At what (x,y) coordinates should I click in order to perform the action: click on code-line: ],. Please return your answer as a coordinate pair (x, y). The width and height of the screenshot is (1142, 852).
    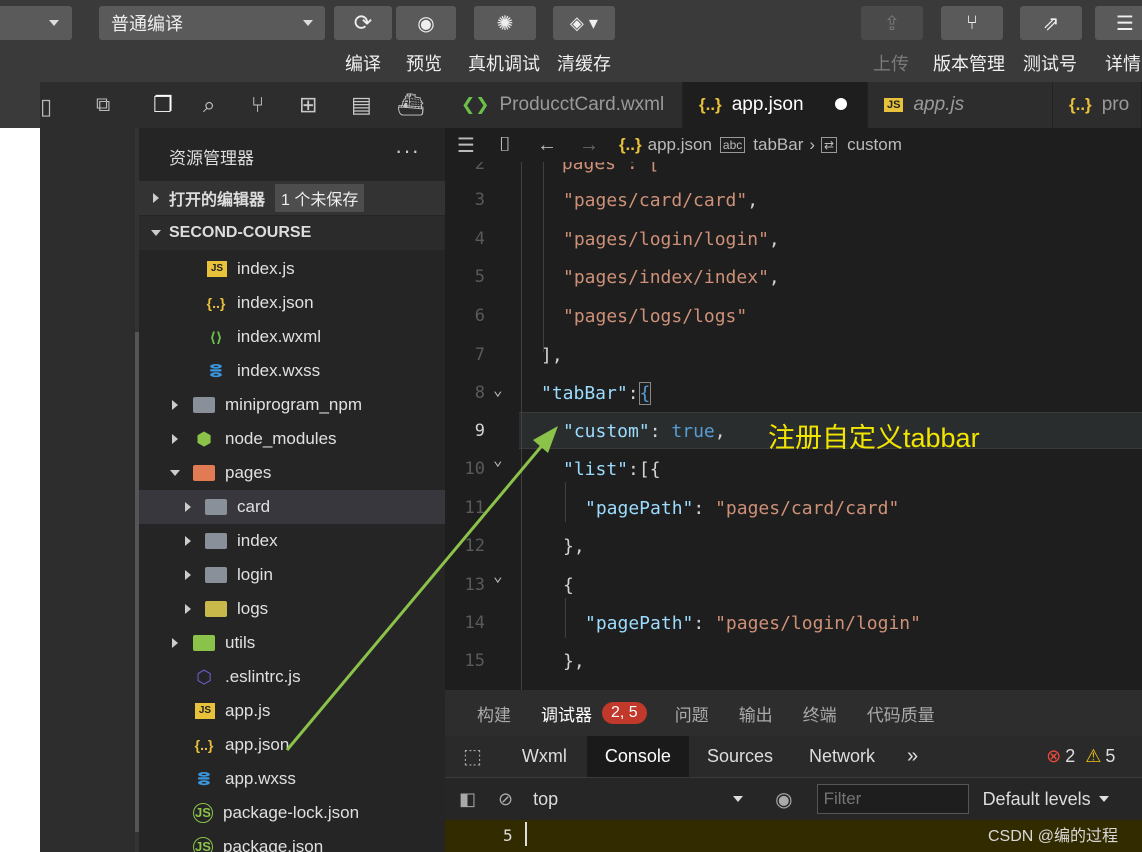
    Looking at the image, I should click on (552, 355).